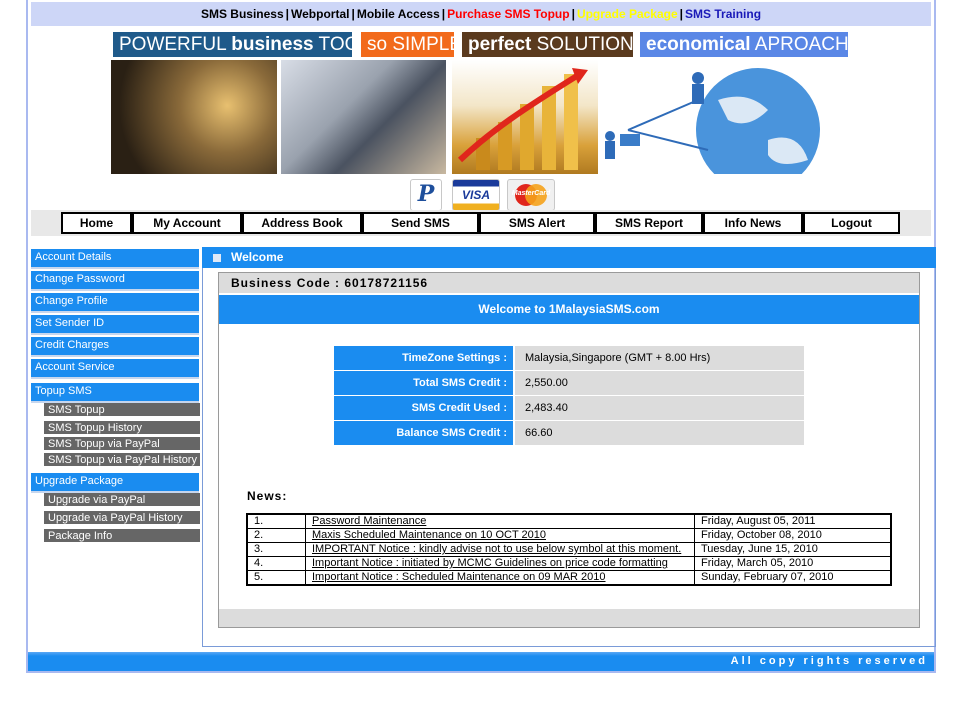  I want to click on banner-growth-chart-image, so click(525, 117).